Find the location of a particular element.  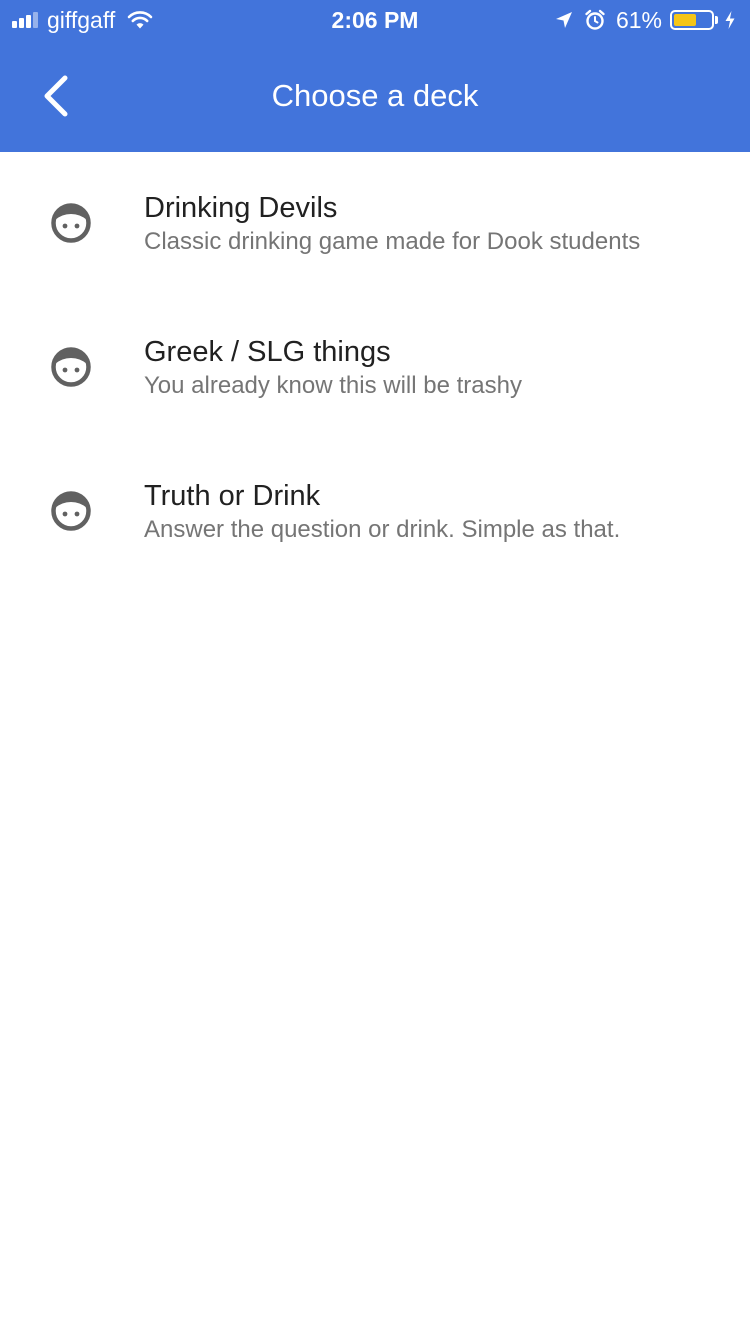

status-bar: giffgaff 2:06 PM 61% is located at coordinates (375, 20).